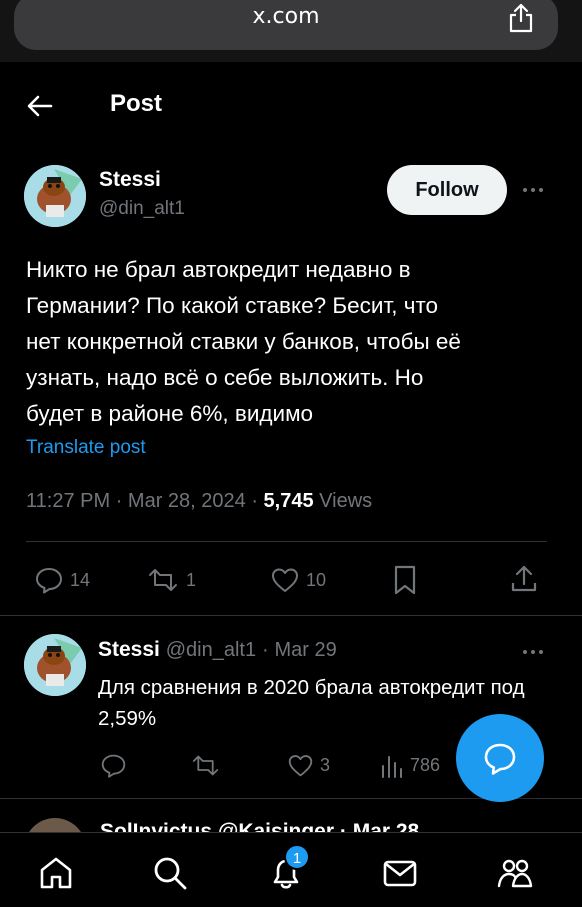  Describe the element at coordinates (400, 873) in the screenshot. I see `messages-icon` at that location.